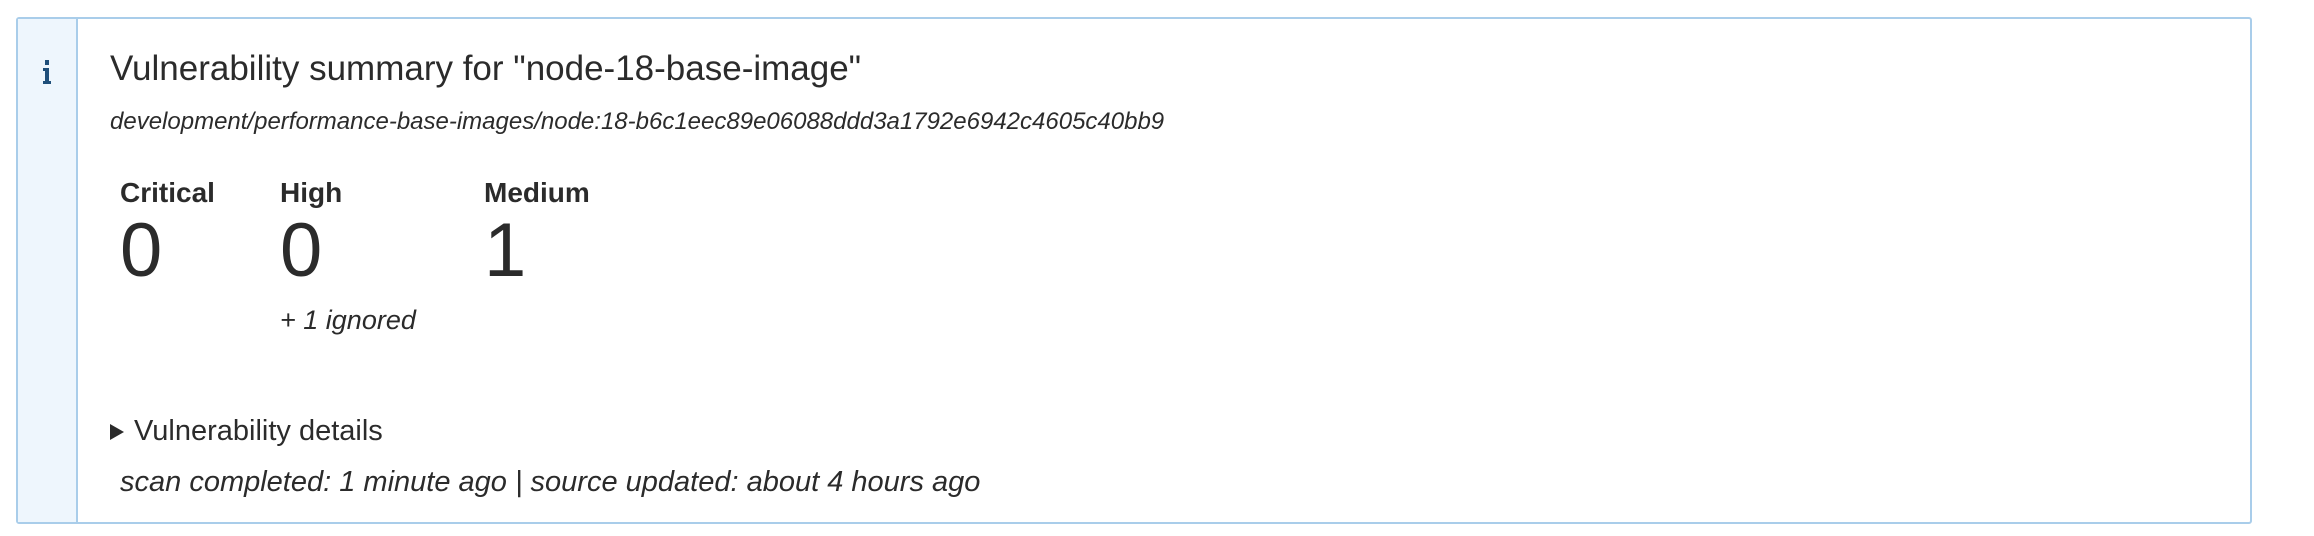  What do you see at coordinates (48, 270) in the screenshot?
I see `annotation-gutter` at bounding box center [48, 270].